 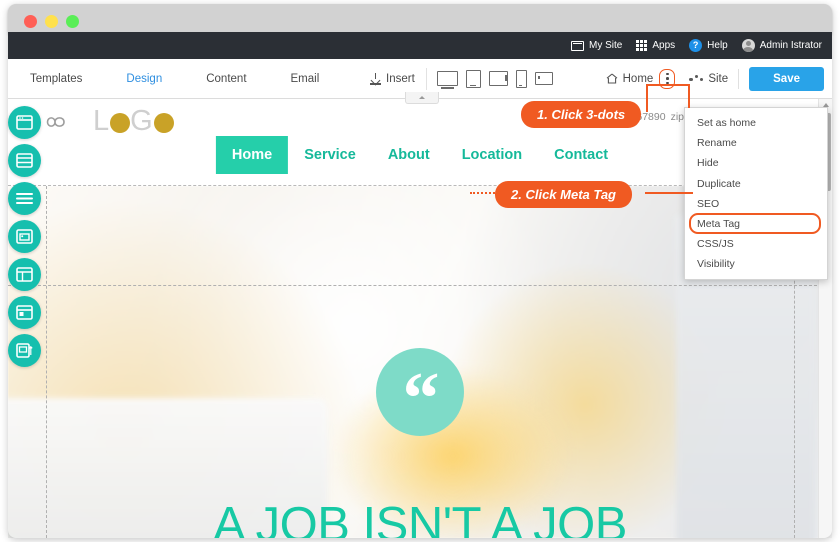 What do you see at coordinates (689, 96) in the screenshot?
I see `callout-1-connector-vertical` at bounding box center [689, 96].